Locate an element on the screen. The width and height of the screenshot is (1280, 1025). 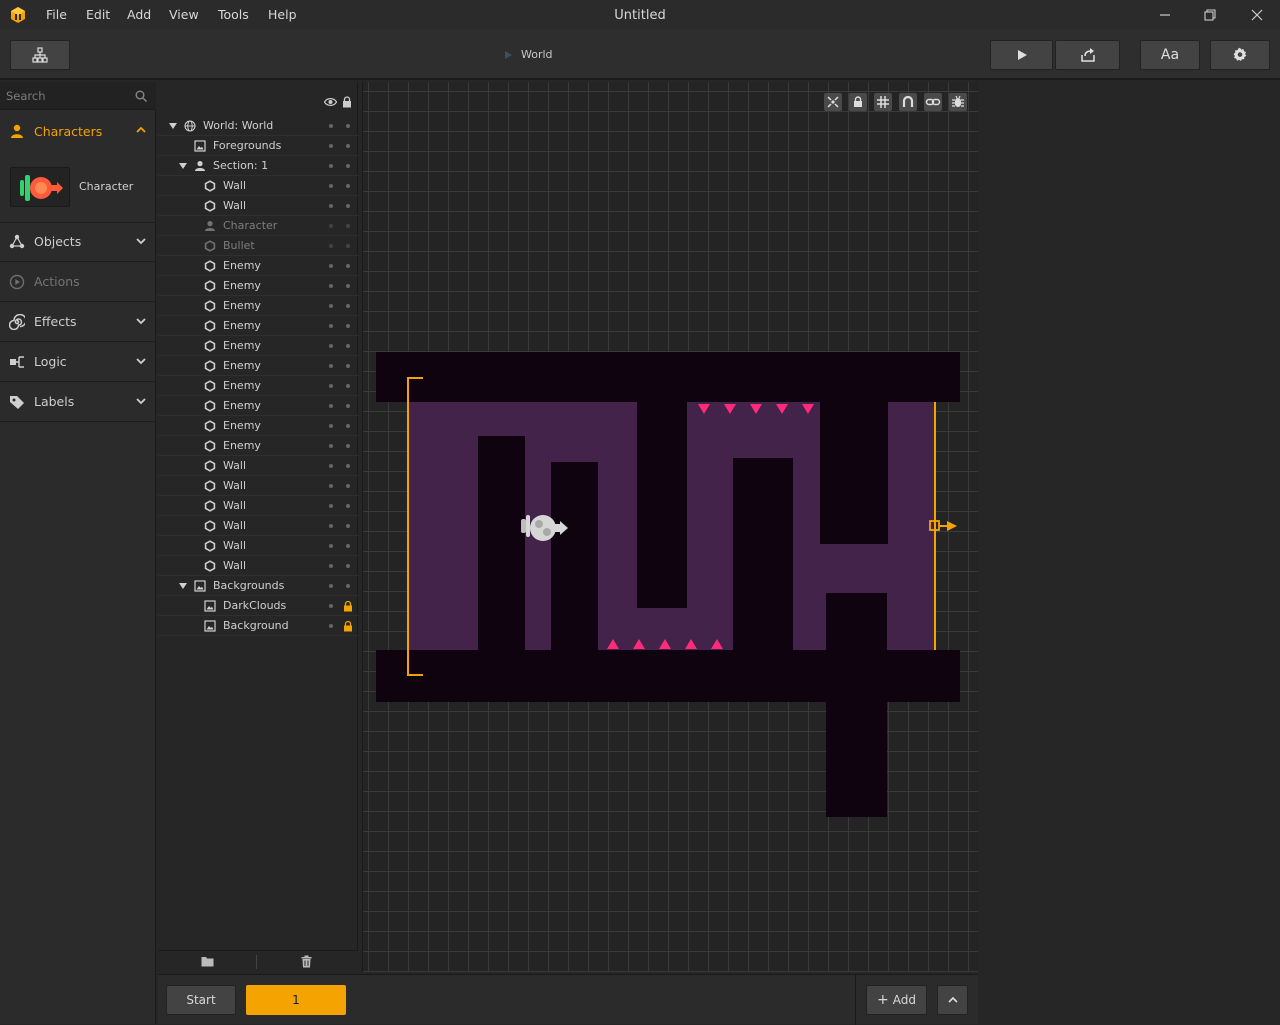
ceiling-wall is located at coordinates (668, 377).